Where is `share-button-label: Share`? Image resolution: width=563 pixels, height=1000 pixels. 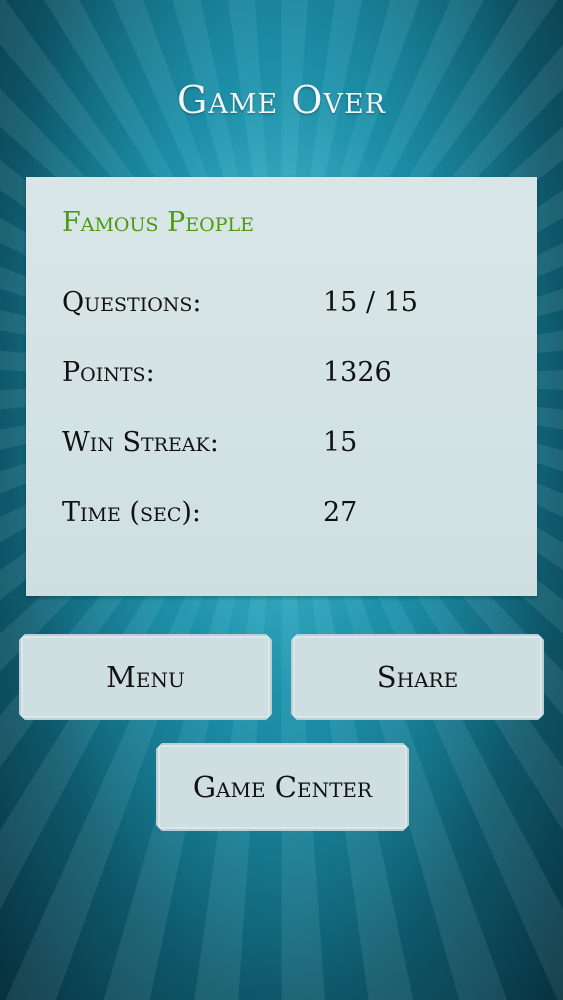 share-button-label: Share is located at coordinates (417, 677).